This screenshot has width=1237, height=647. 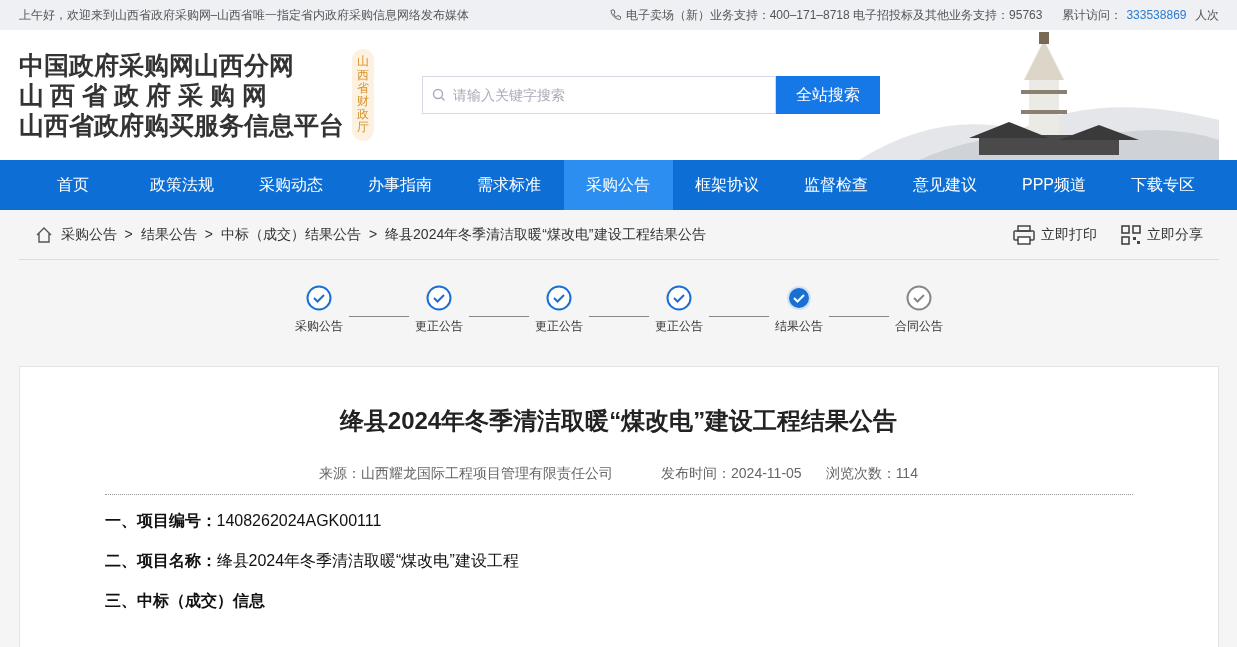 I want to click on visit-count: 333538869, so click(x=1156, y=15).